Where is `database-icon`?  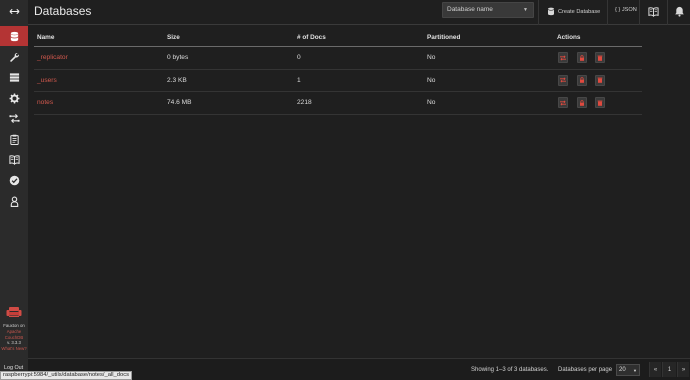 database-icon is located at coordinates (14, 36).